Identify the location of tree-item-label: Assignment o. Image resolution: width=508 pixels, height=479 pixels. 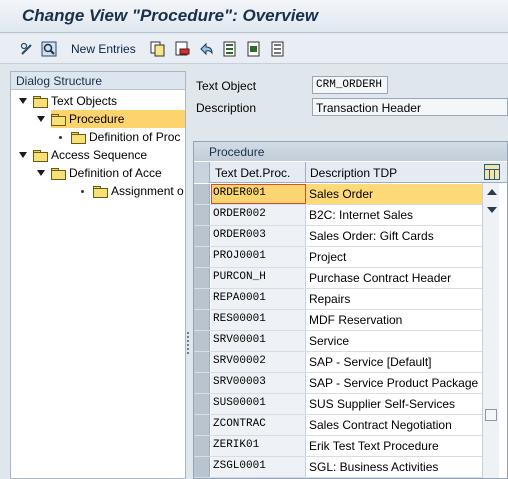
(147, 191).